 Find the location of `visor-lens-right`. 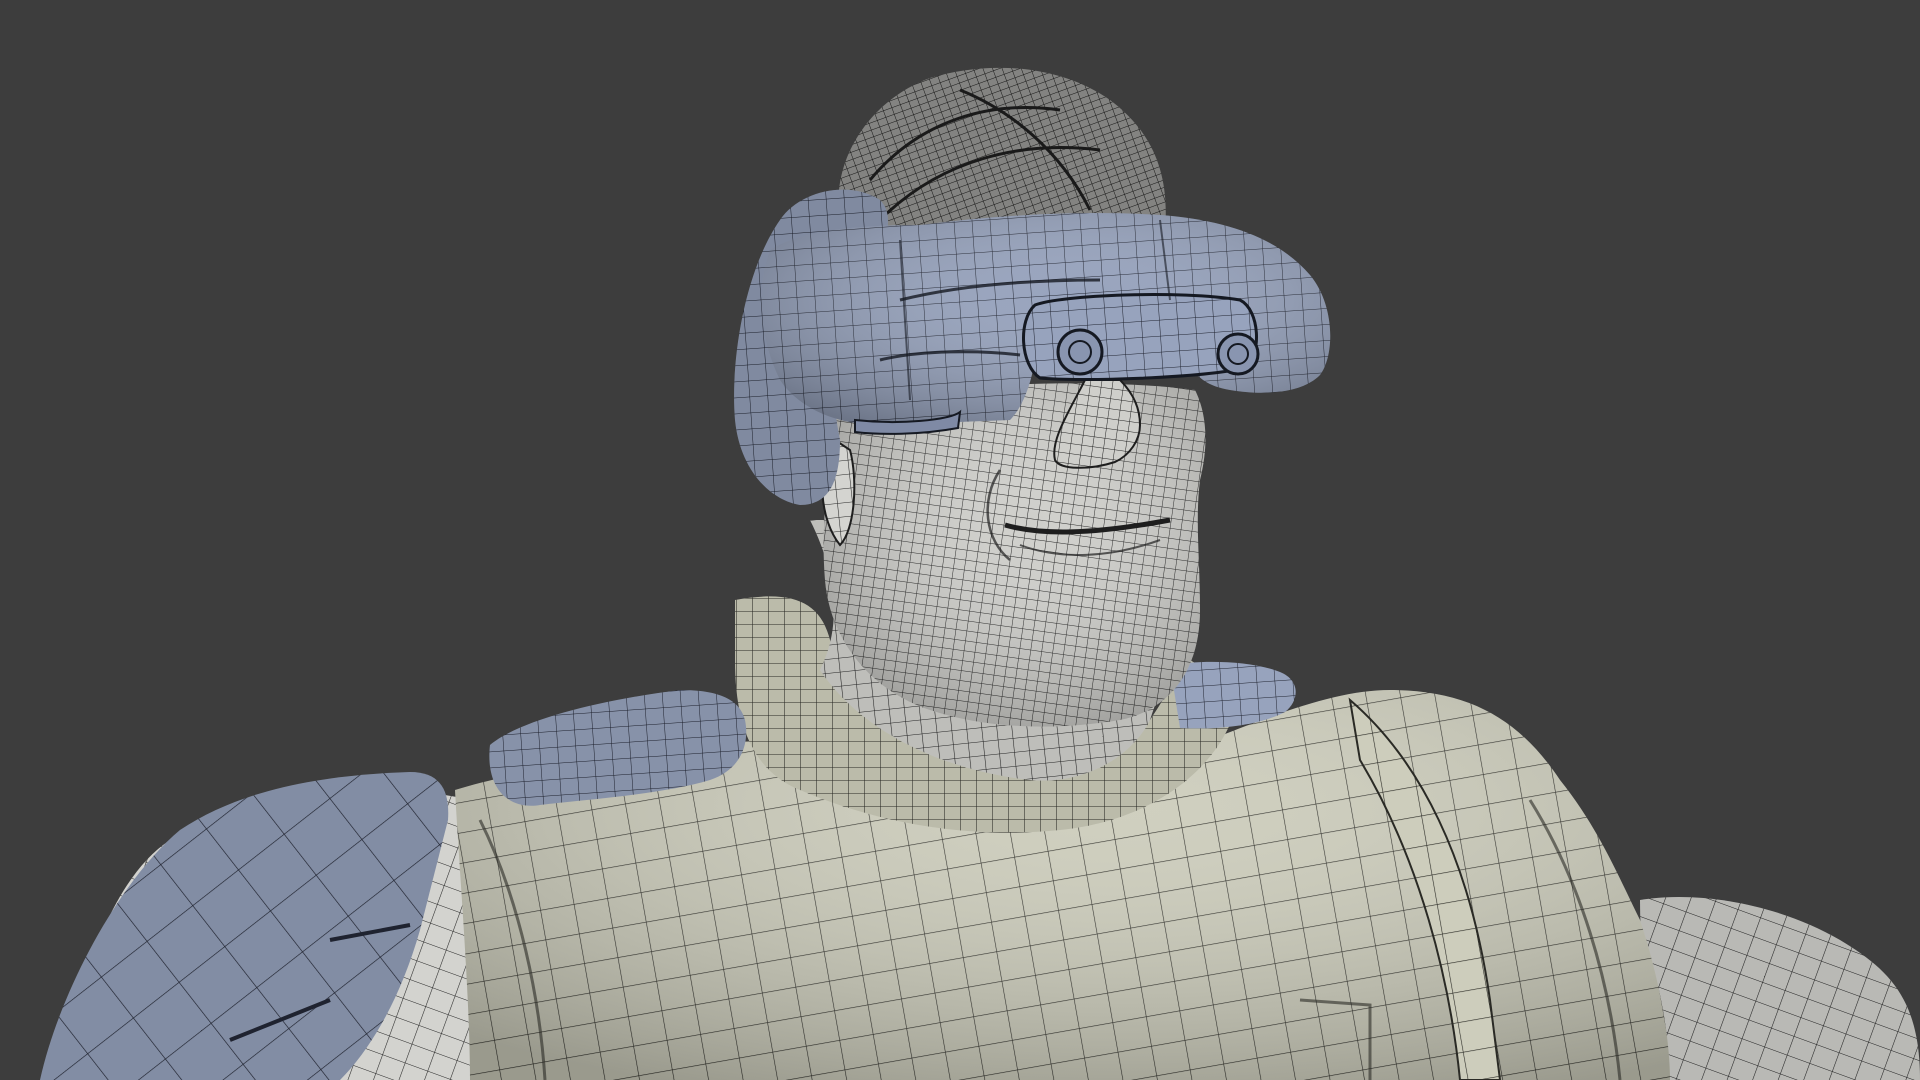

visor-lens-right is located at coordinates (1238, 354).